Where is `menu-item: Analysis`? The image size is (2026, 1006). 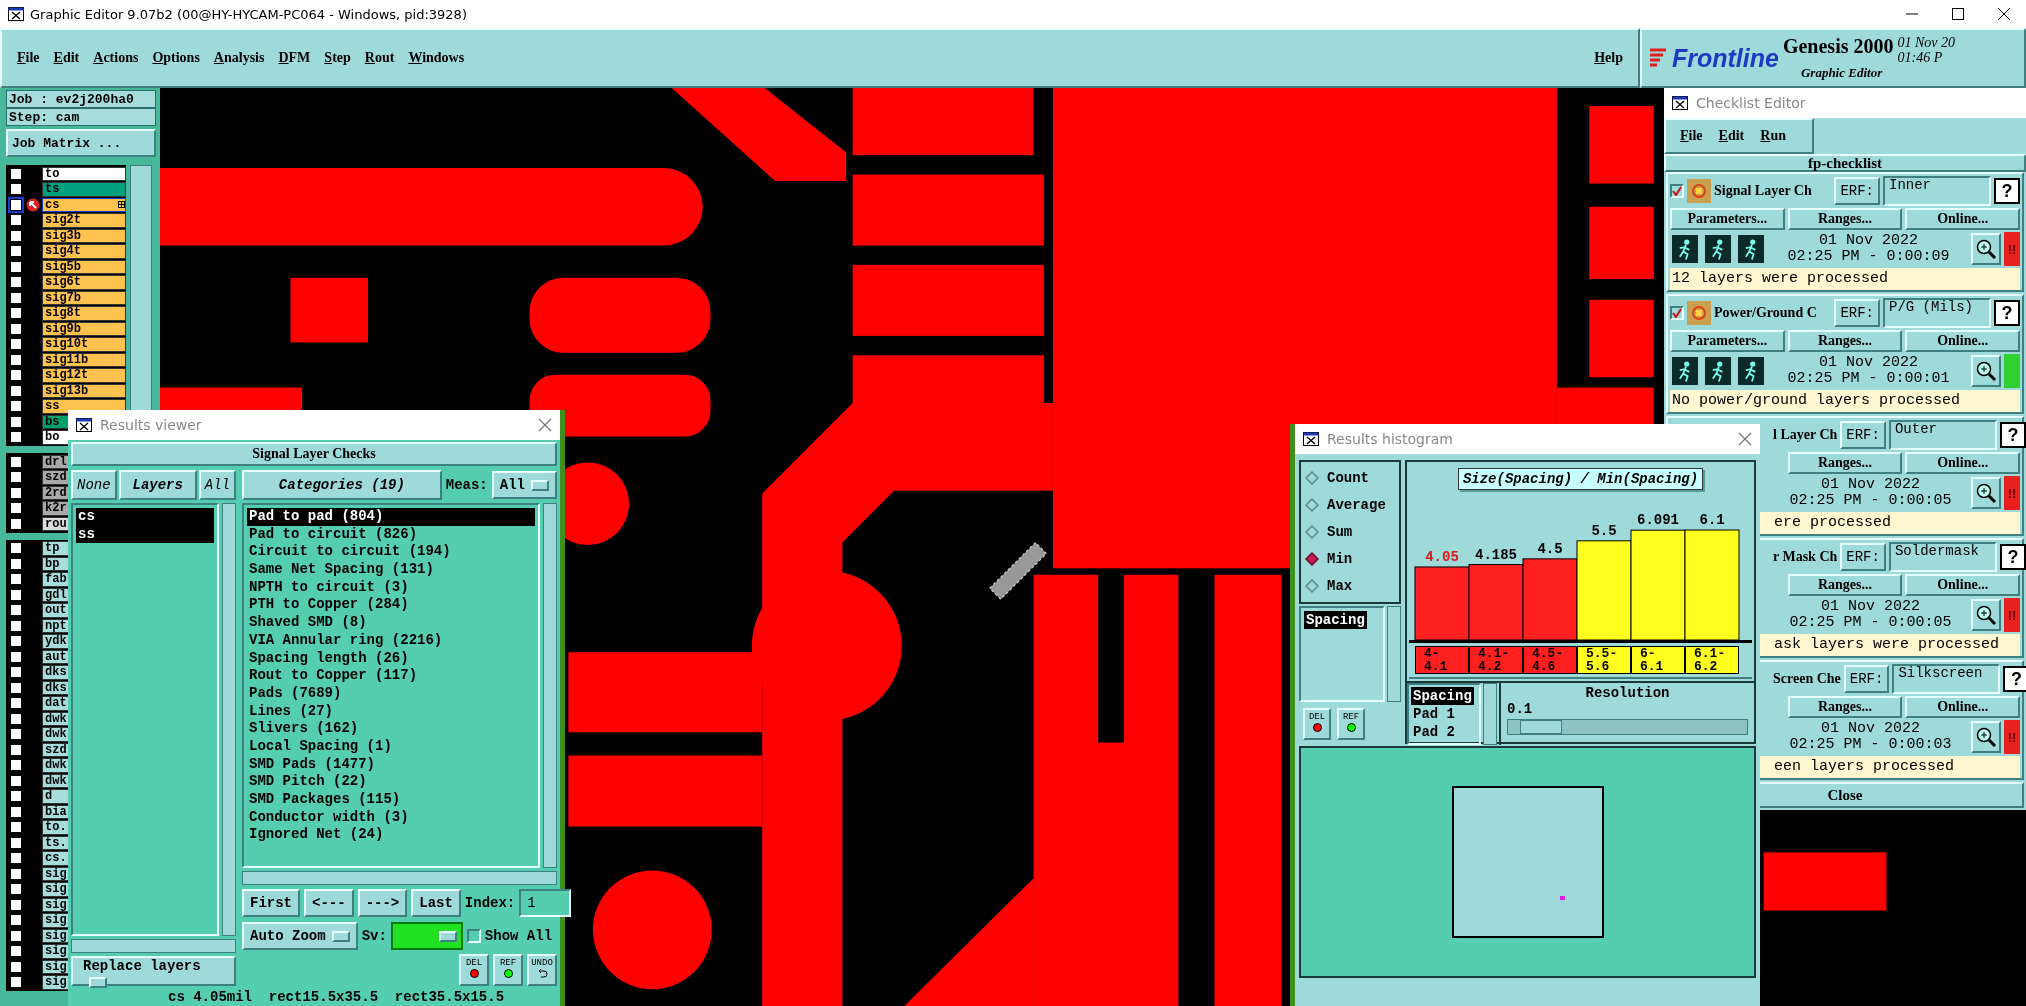
menu-item: Analysis is located at coordinates (239, 58).